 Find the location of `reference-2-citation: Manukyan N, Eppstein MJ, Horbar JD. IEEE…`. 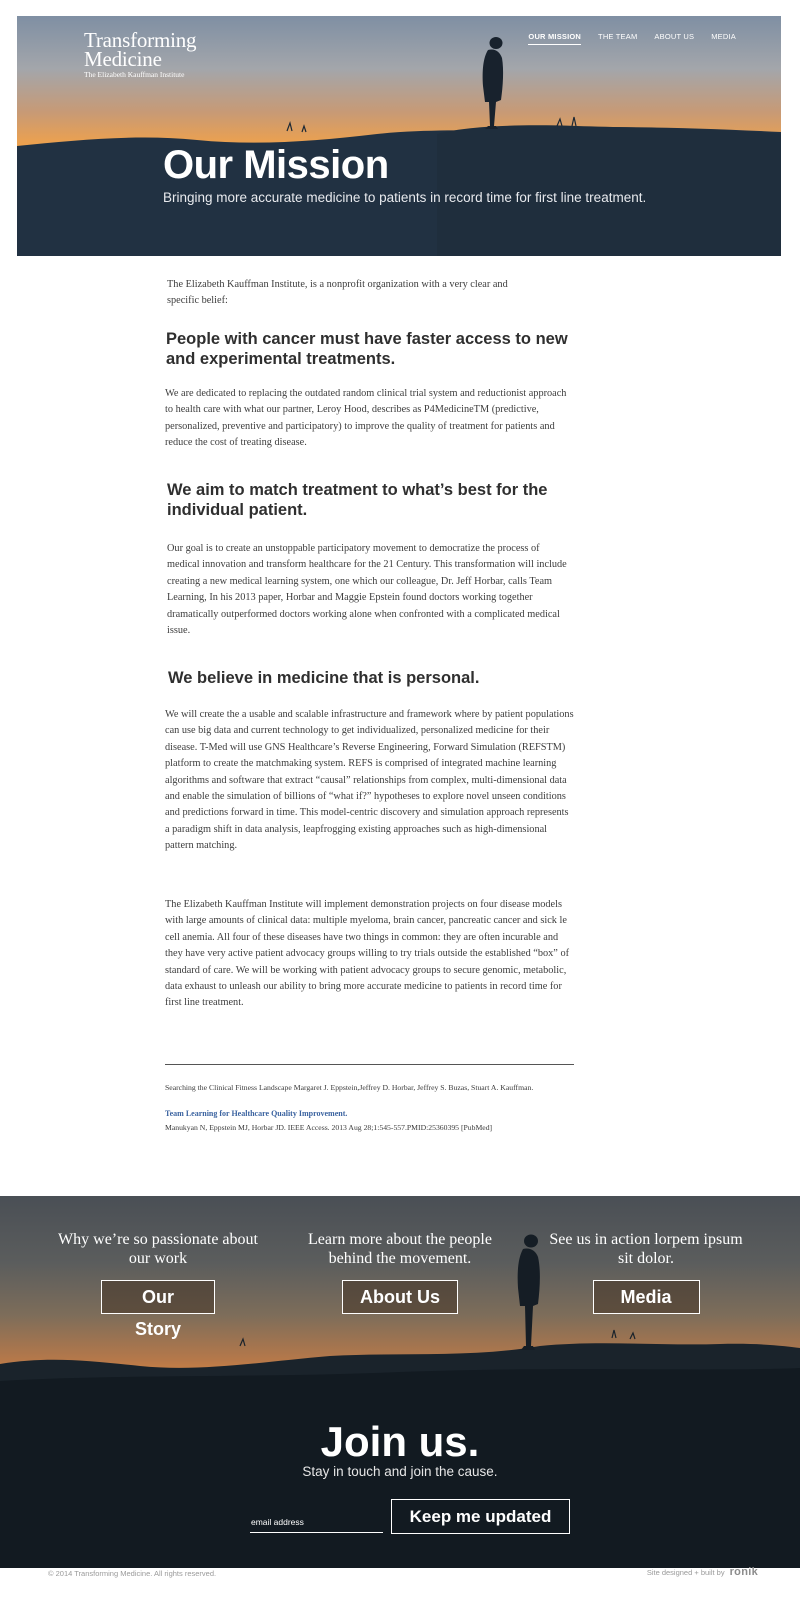

reference-2-citation: Manukyan N, Eppstein MJ, Horbar JD. IEEE… is located at coordinates (329, 1127).